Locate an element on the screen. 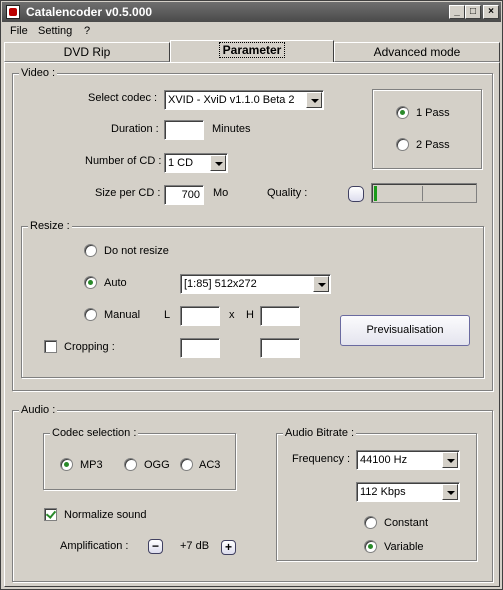 The width and height of the screenshot is (503, 590). codec-selection-title: Codec selection : is located at coordinates (94, 433).